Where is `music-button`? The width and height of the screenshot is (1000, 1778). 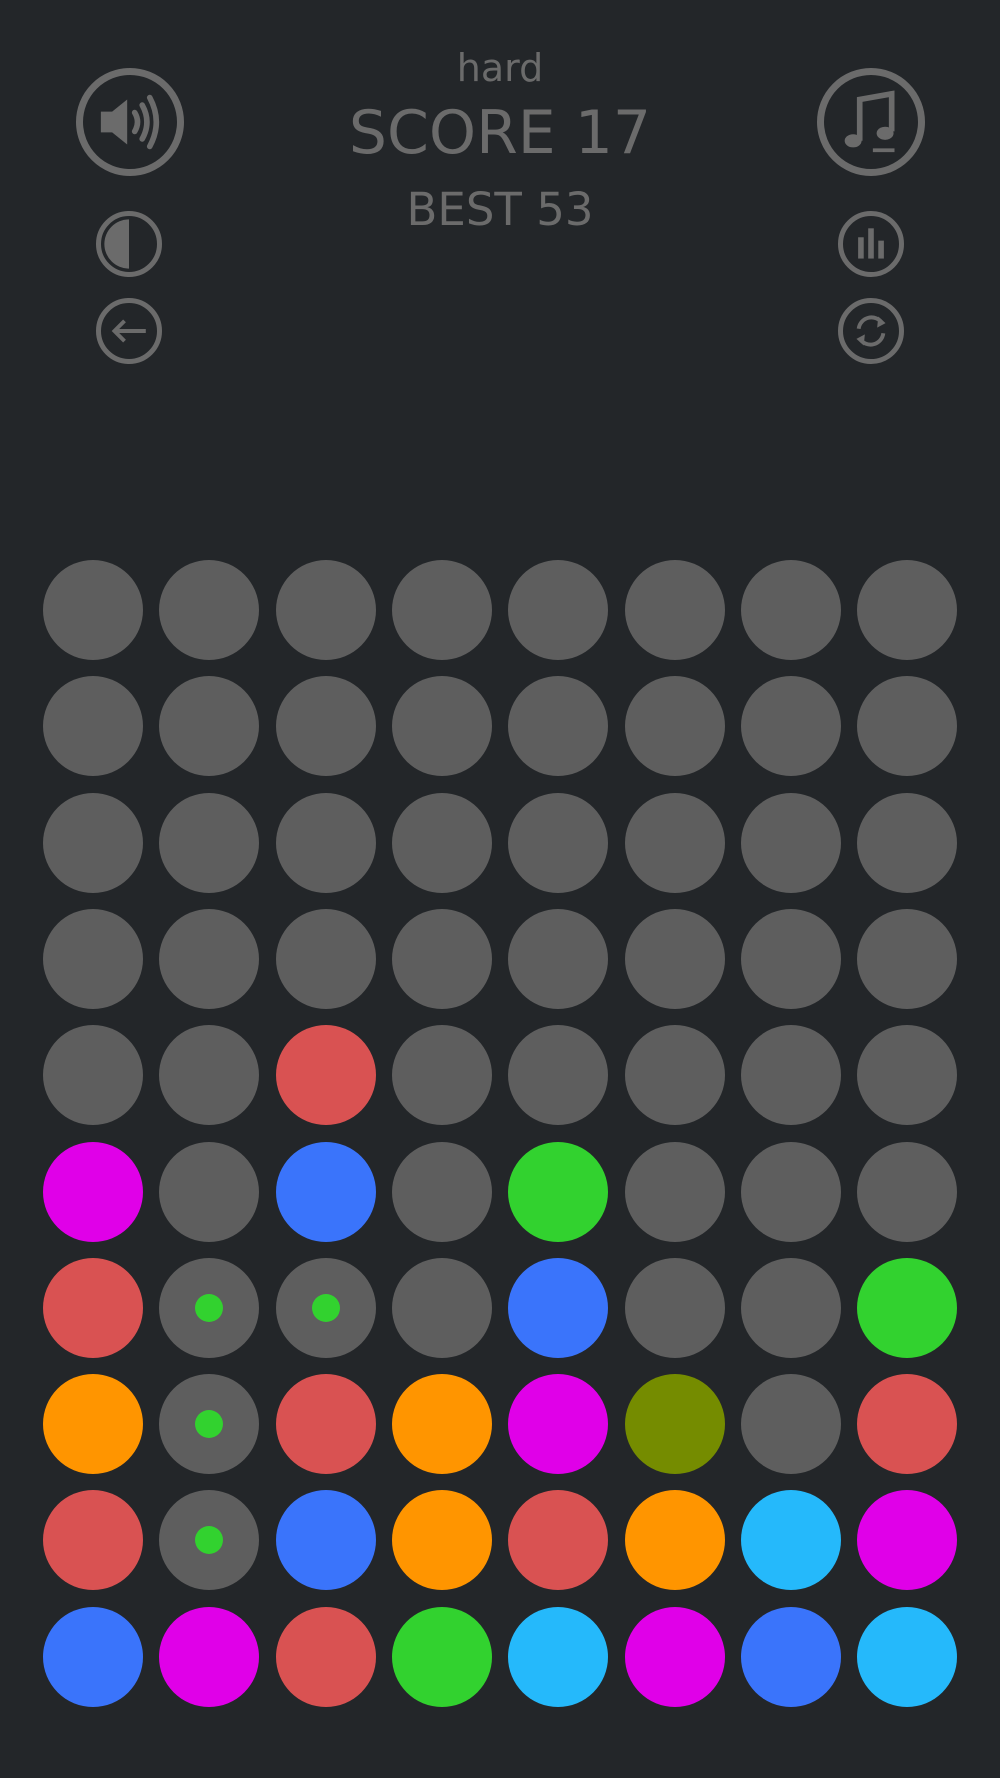
music-button is located at coordinates (871, 122).